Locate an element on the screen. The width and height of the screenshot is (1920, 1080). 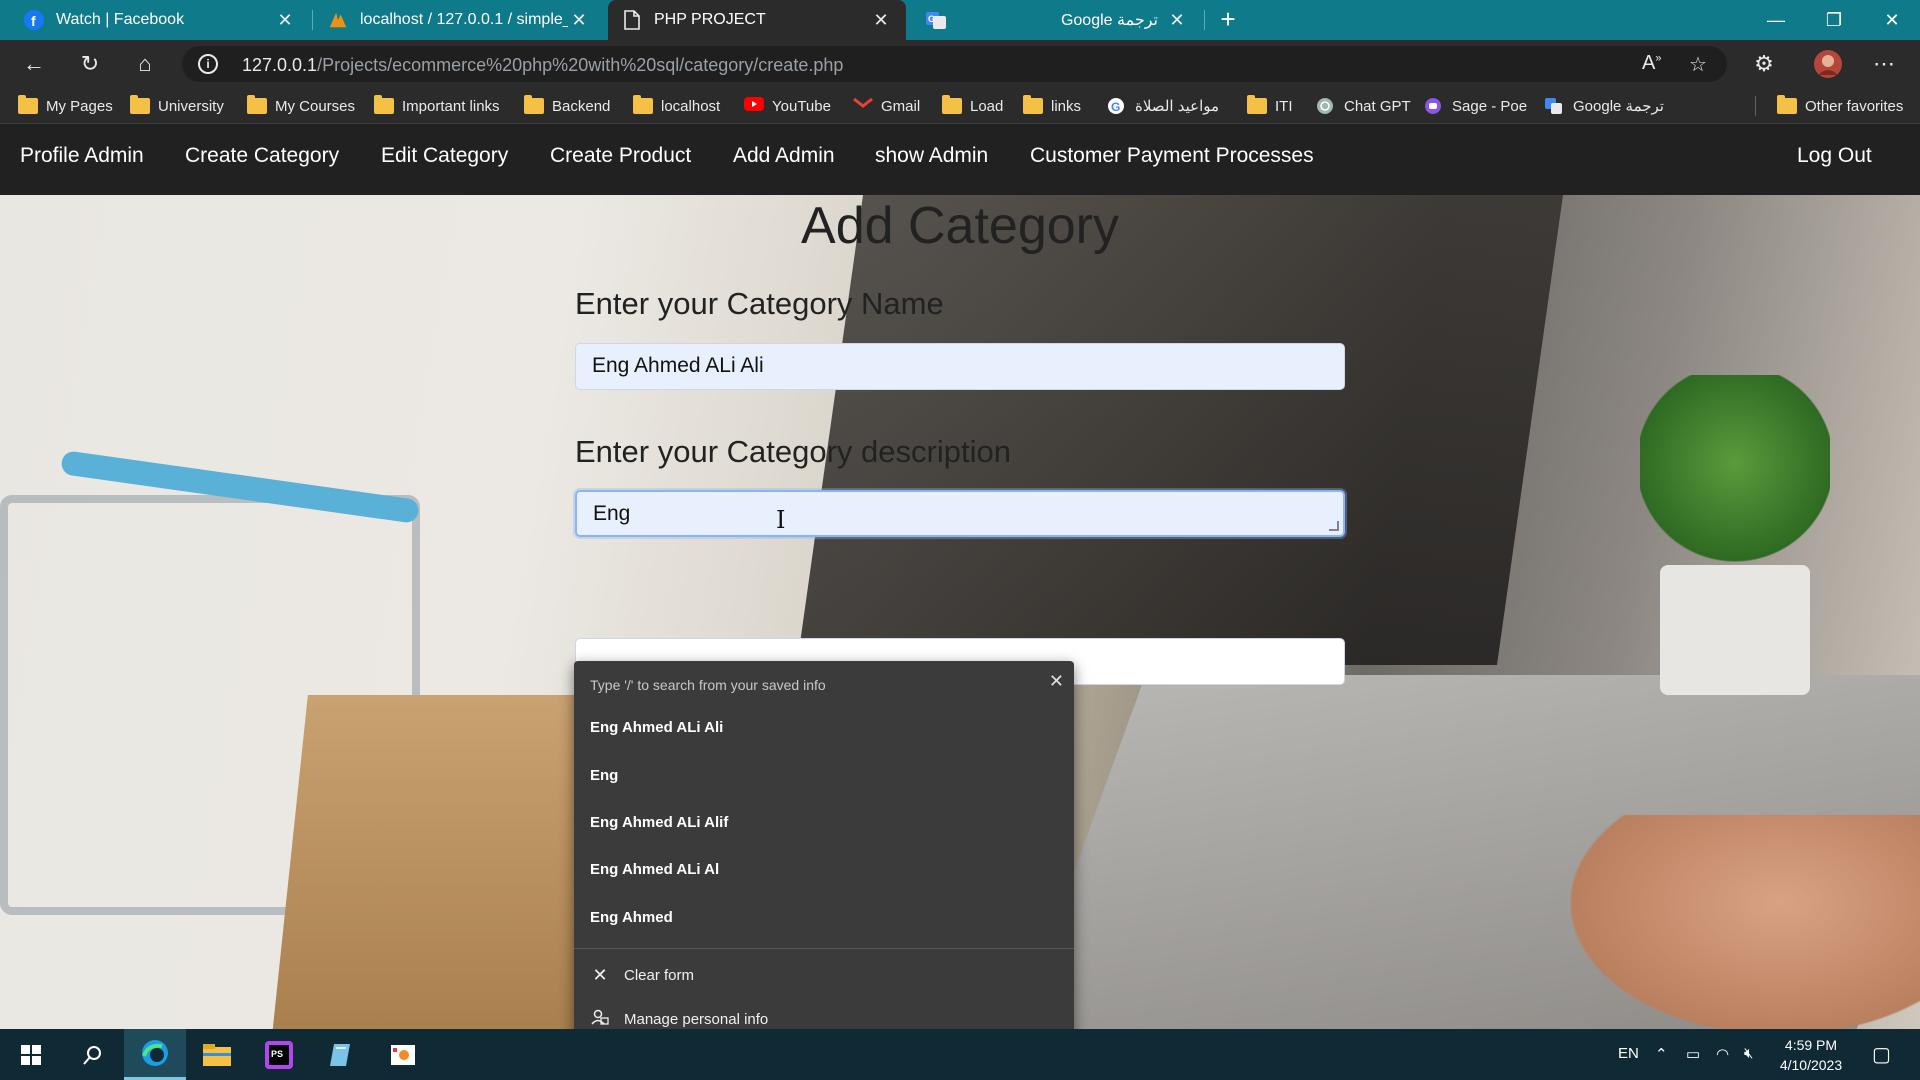
description-value: Eng is located at coordinates (612, 513).